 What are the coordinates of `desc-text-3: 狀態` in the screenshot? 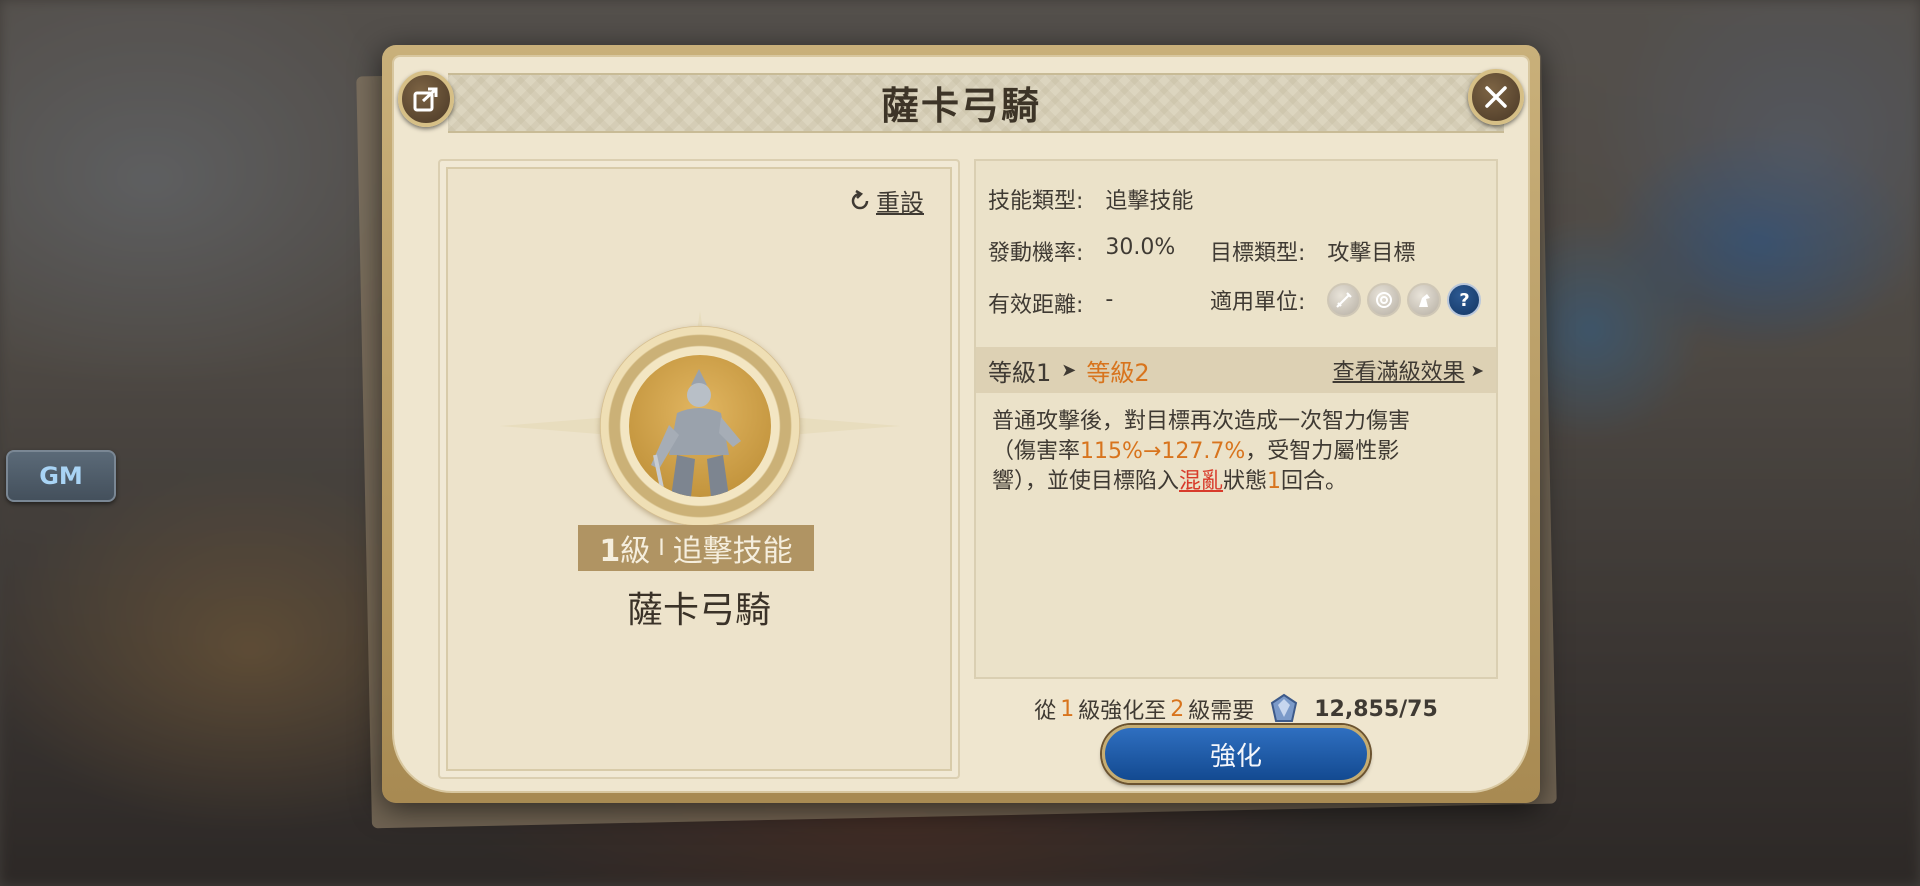 It's located at (1245, 481).